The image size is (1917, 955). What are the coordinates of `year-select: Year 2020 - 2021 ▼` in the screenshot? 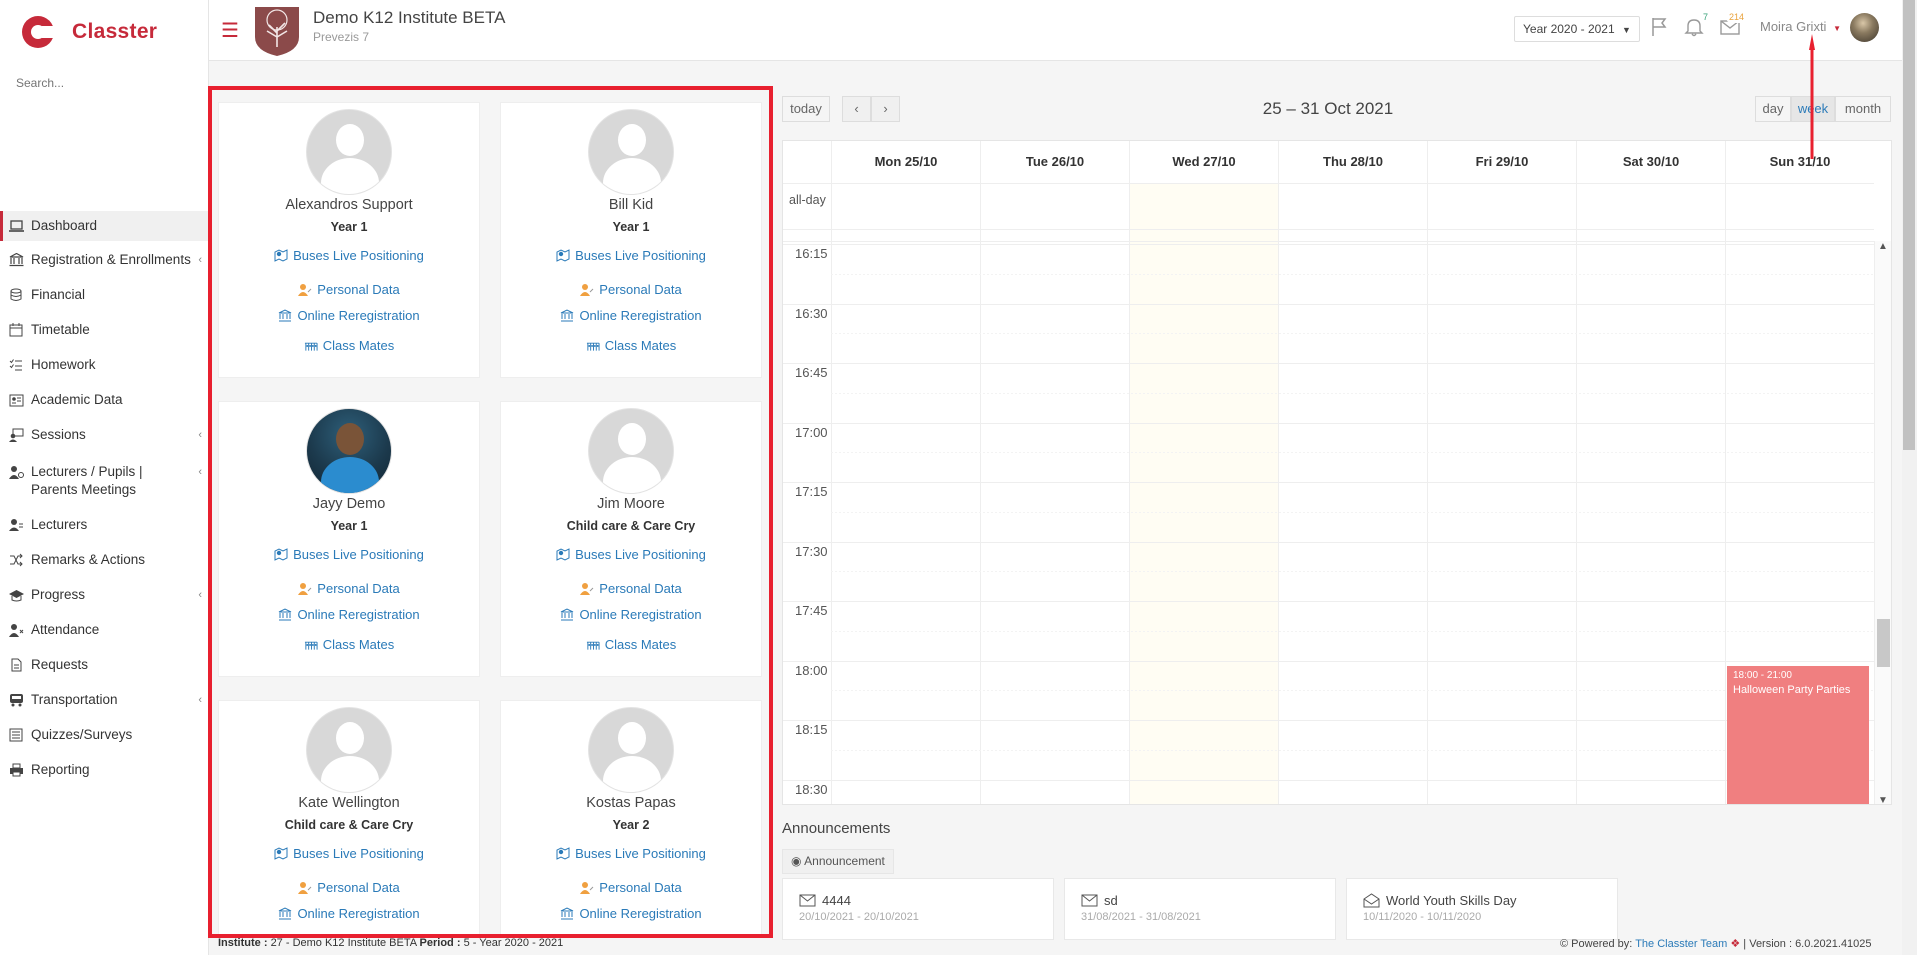 It's located at (1577, 29).